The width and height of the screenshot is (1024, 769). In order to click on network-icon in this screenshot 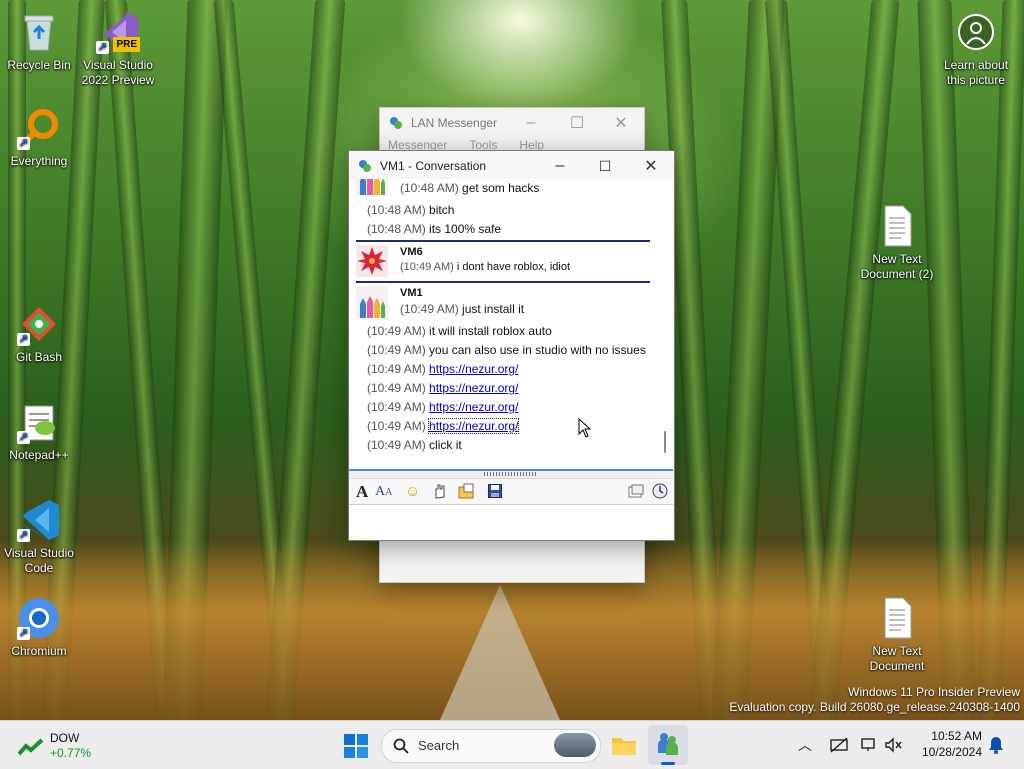, I will do `click(839, 745)`.